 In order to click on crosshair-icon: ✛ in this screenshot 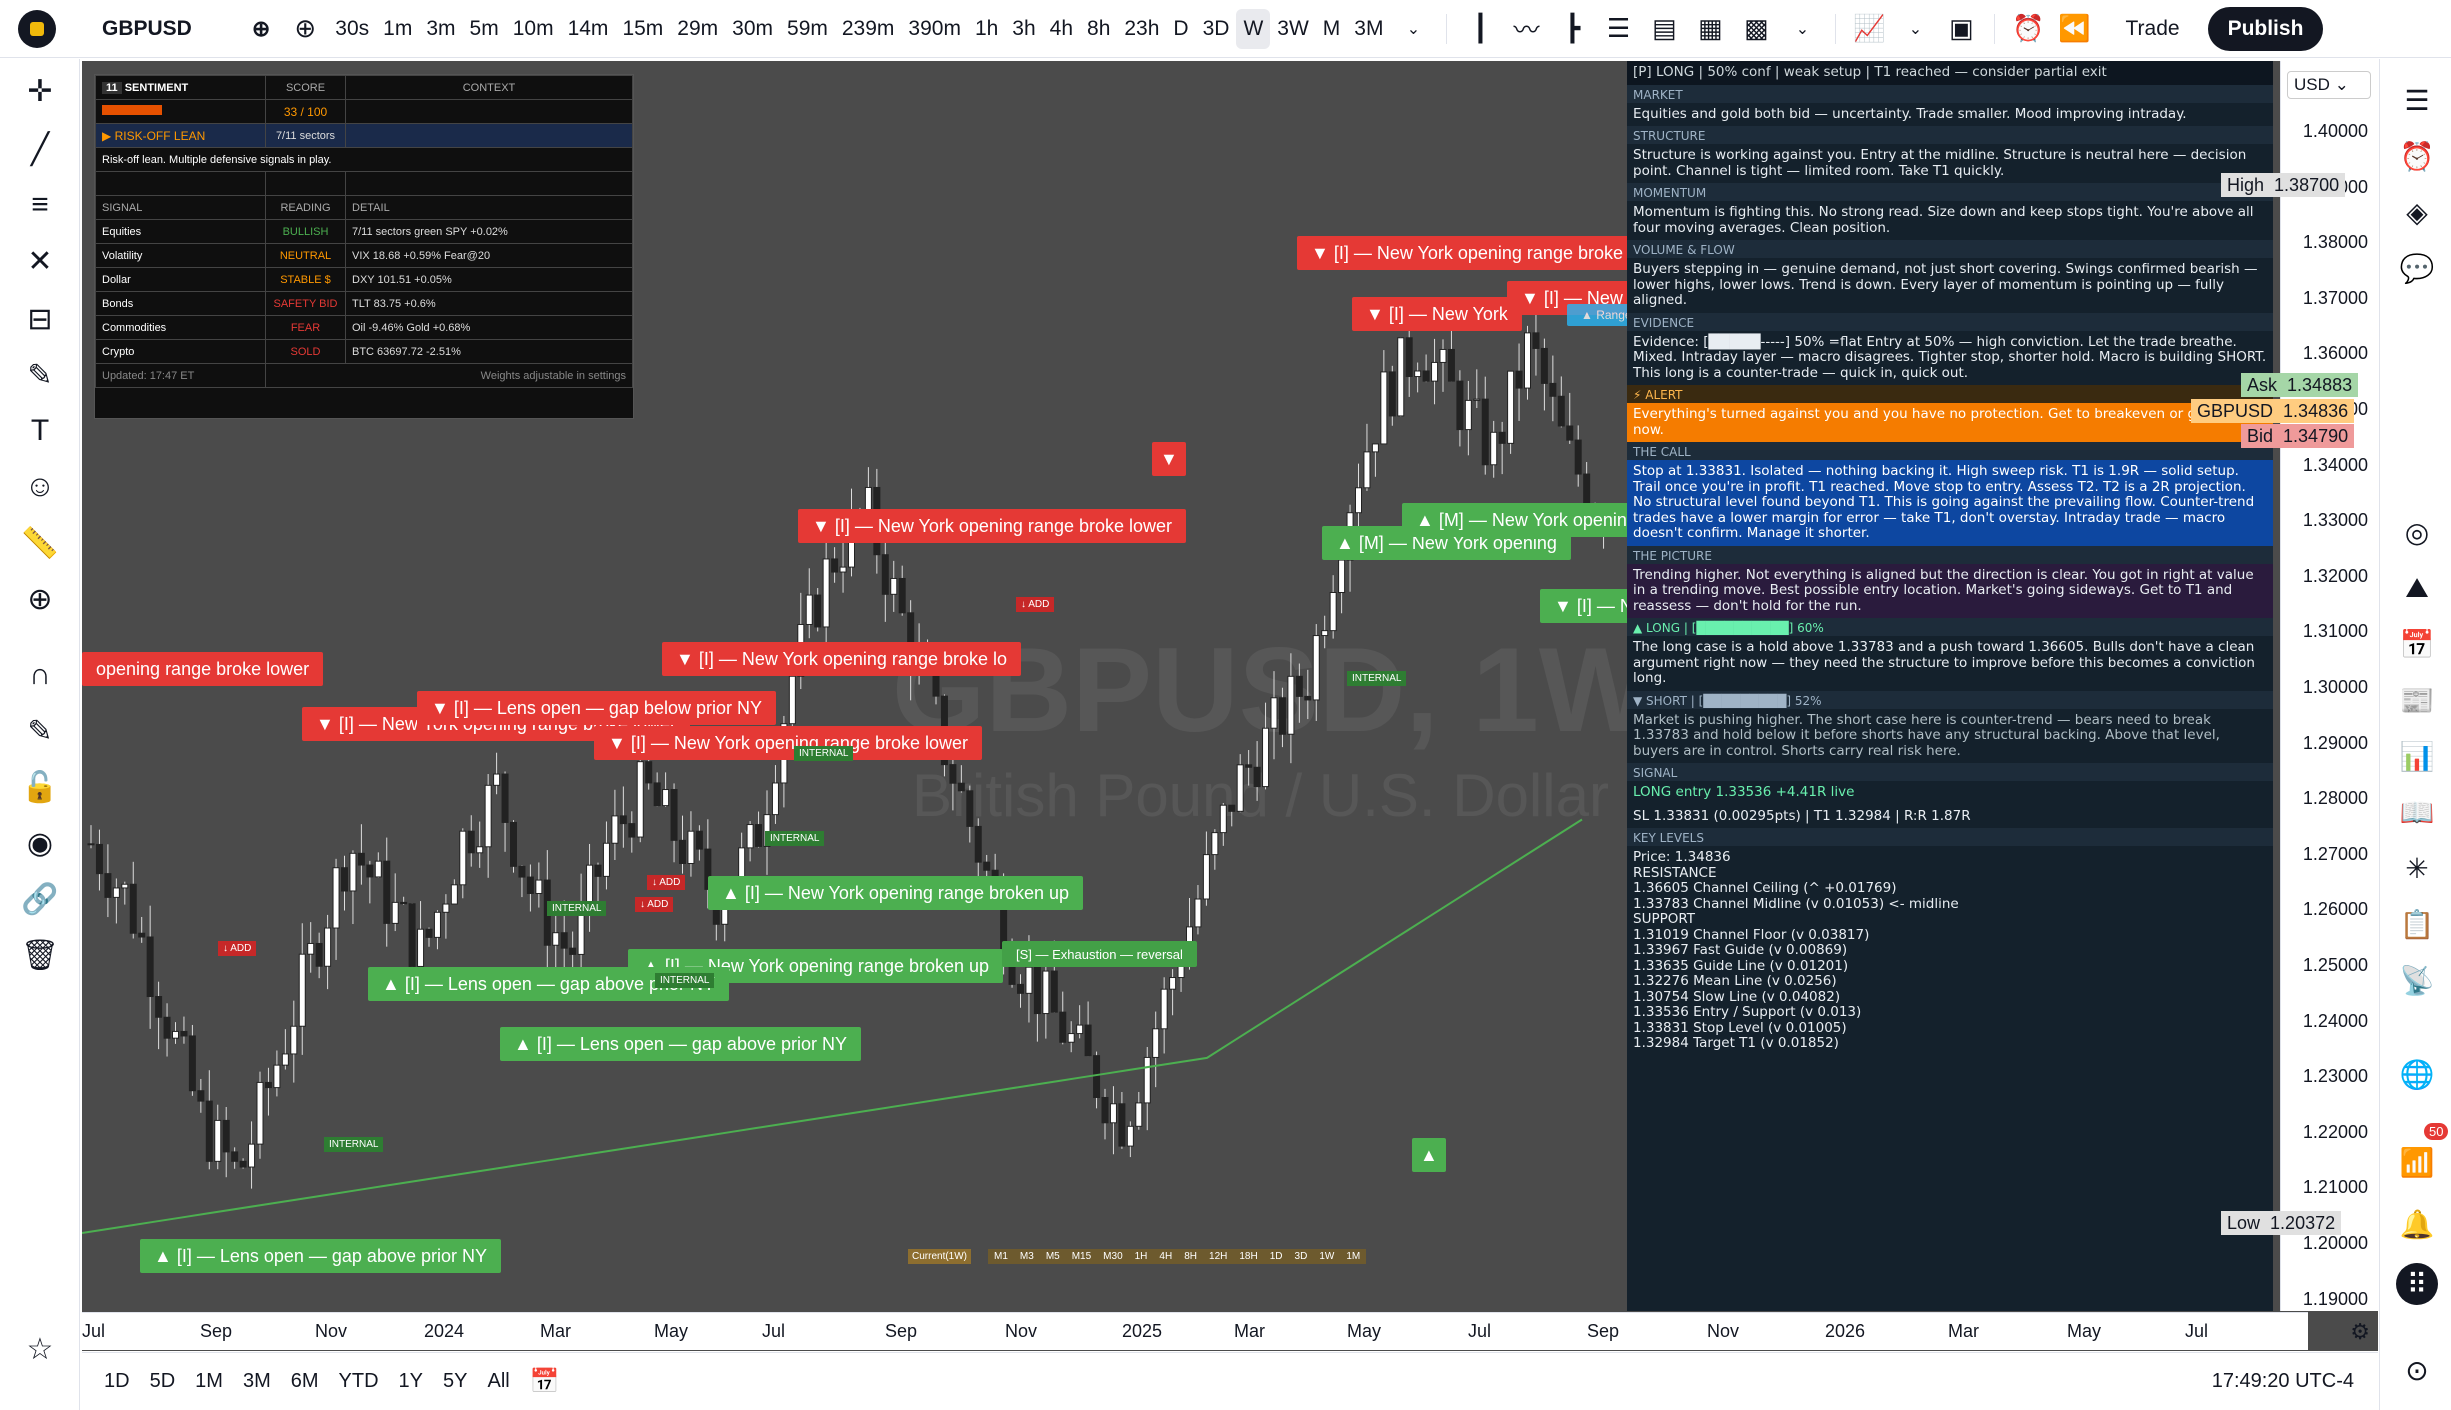, I will do `click(40, 91)`.